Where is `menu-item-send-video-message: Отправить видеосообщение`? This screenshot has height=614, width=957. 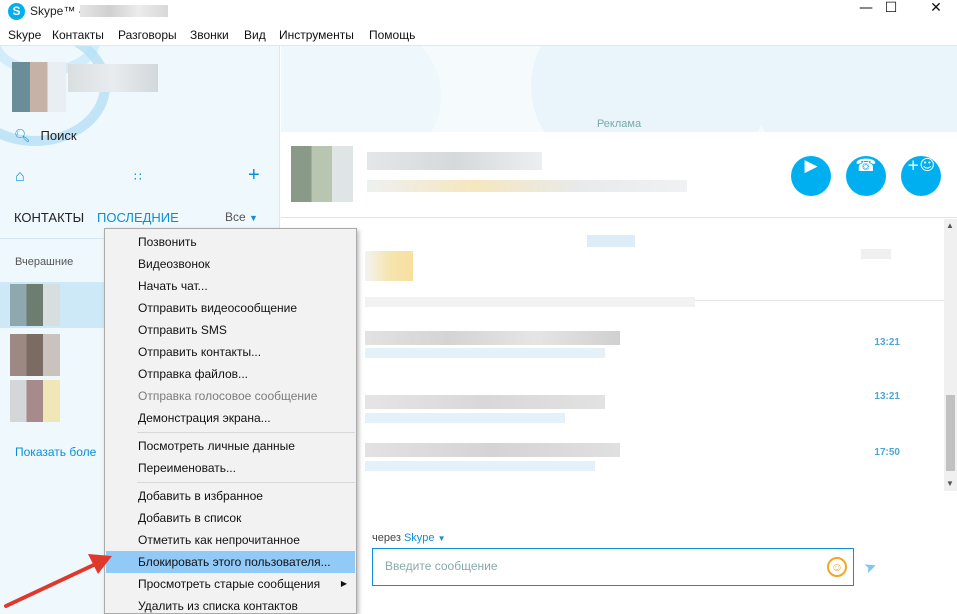
menu-item-send-video-message: Отправить видеосообщение is located at coordinates (230, 308).